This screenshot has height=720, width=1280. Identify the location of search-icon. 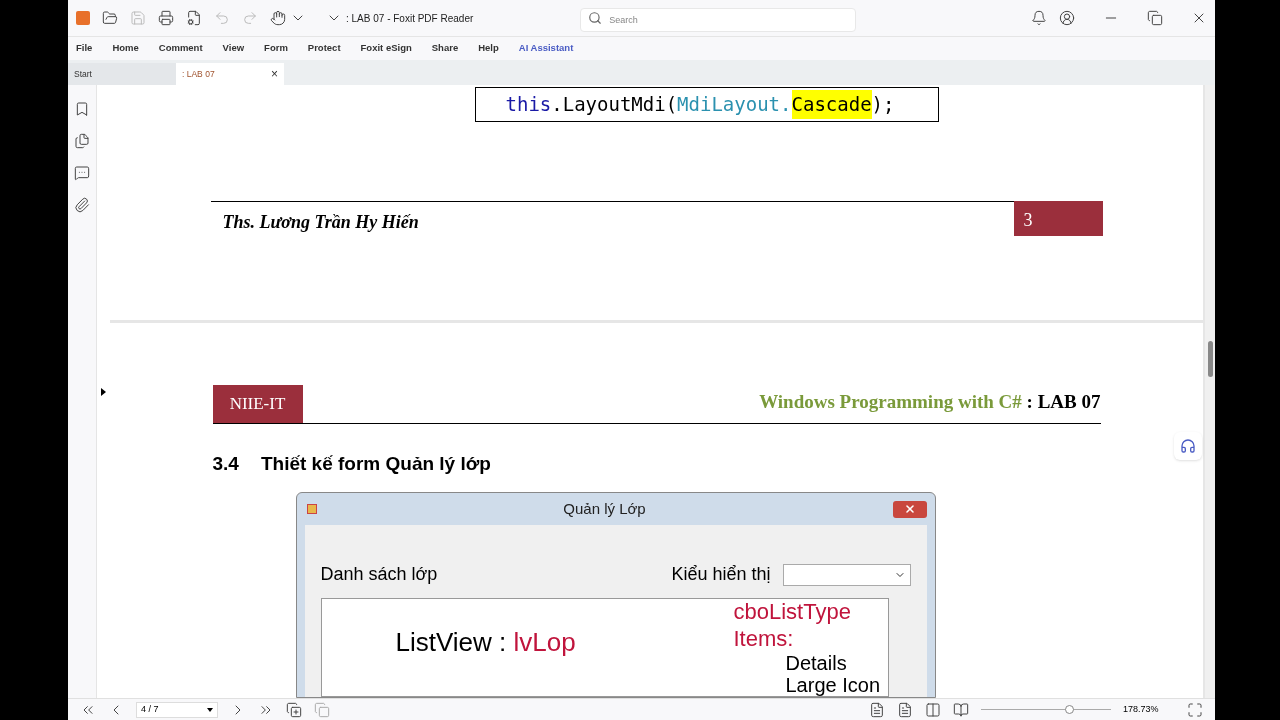
(595, 18).